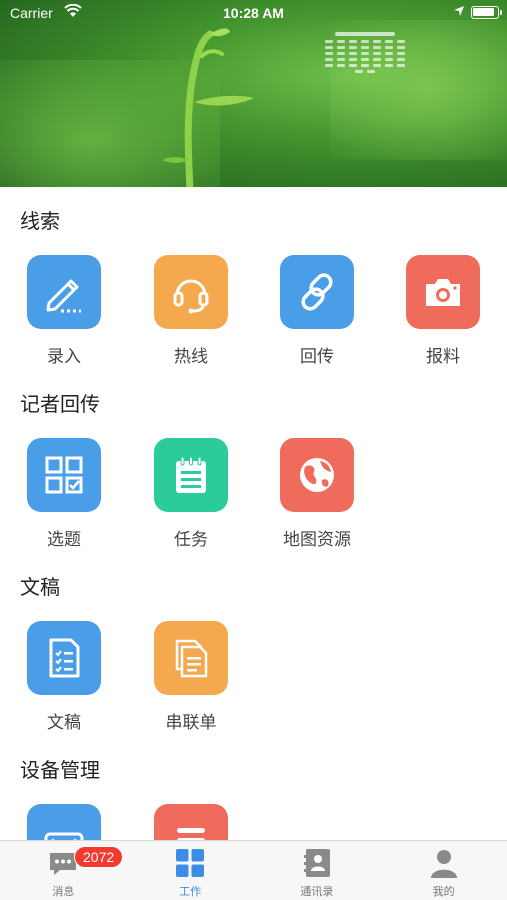 The width and height of the screenshot is (507, 900). I want to click on grid-item-label: 报料, so click(443, 357).